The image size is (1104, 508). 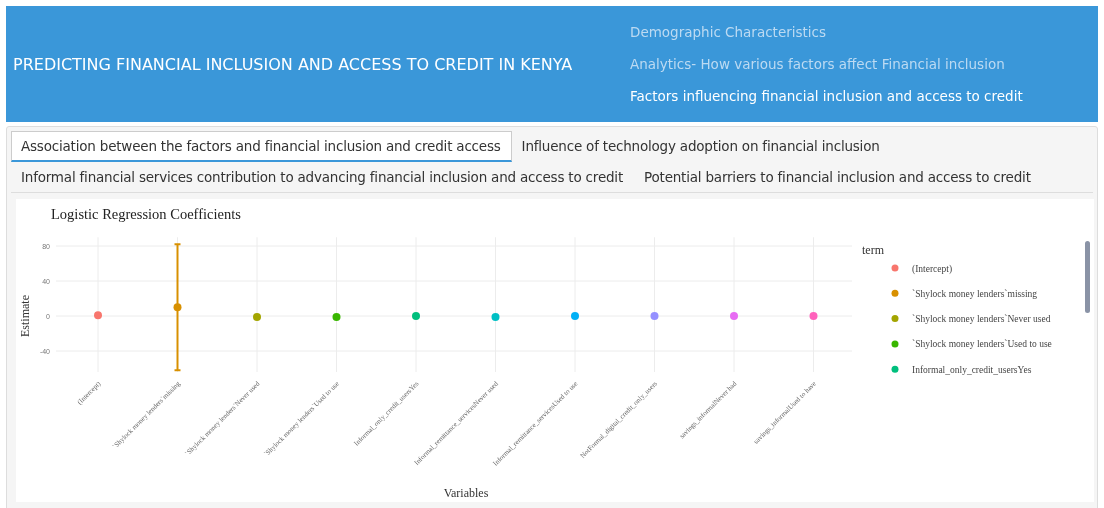 What do you see at coordinates (701, 146) in the screenshot?
I see `tab: Influence of technology adoption on financial inclusion` at bounding box center [701, 146].